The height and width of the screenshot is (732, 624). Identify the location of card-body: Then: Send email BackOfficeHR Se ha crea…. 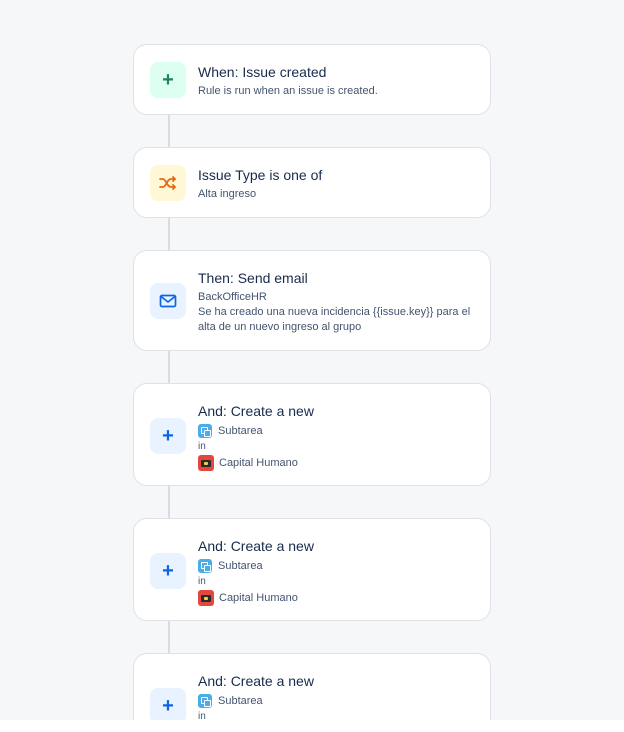
(336, 302).